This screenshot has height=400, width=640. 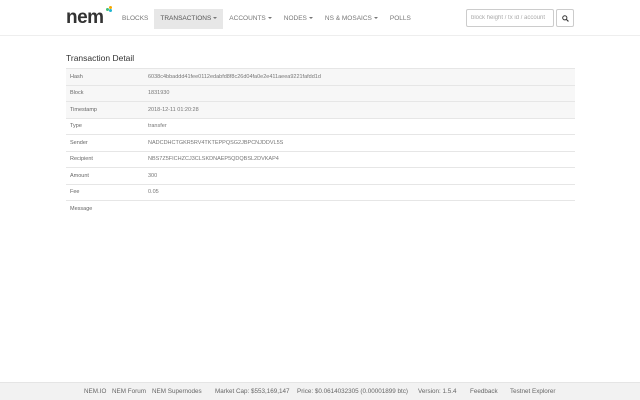 I want to click on table-row-message: Message, so click(x=320, y=208).